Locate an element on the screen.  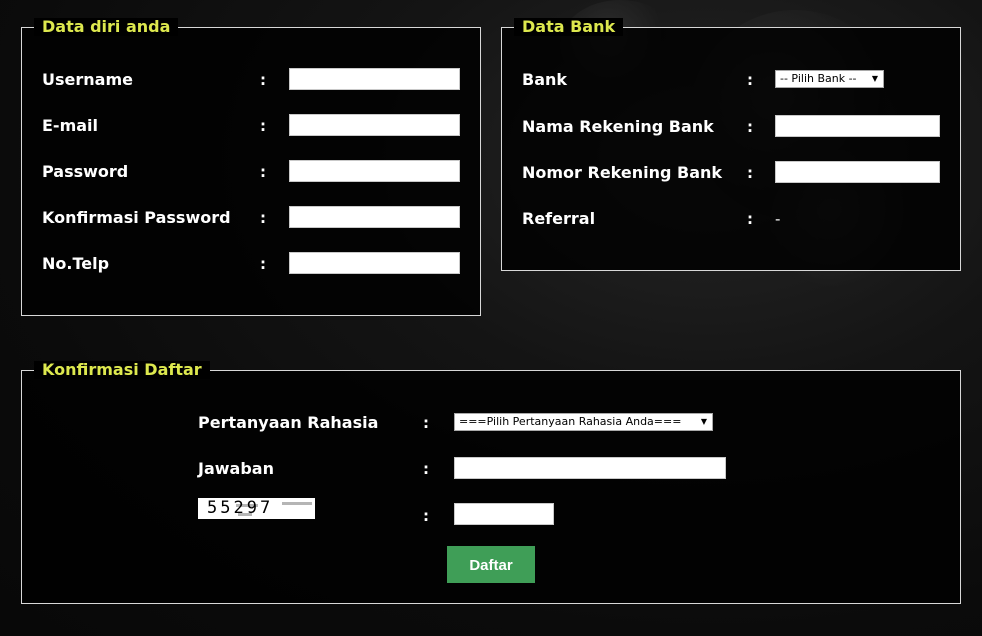
account-name-row: Nama Rekening Bank : is located at coordinates (731, 127).